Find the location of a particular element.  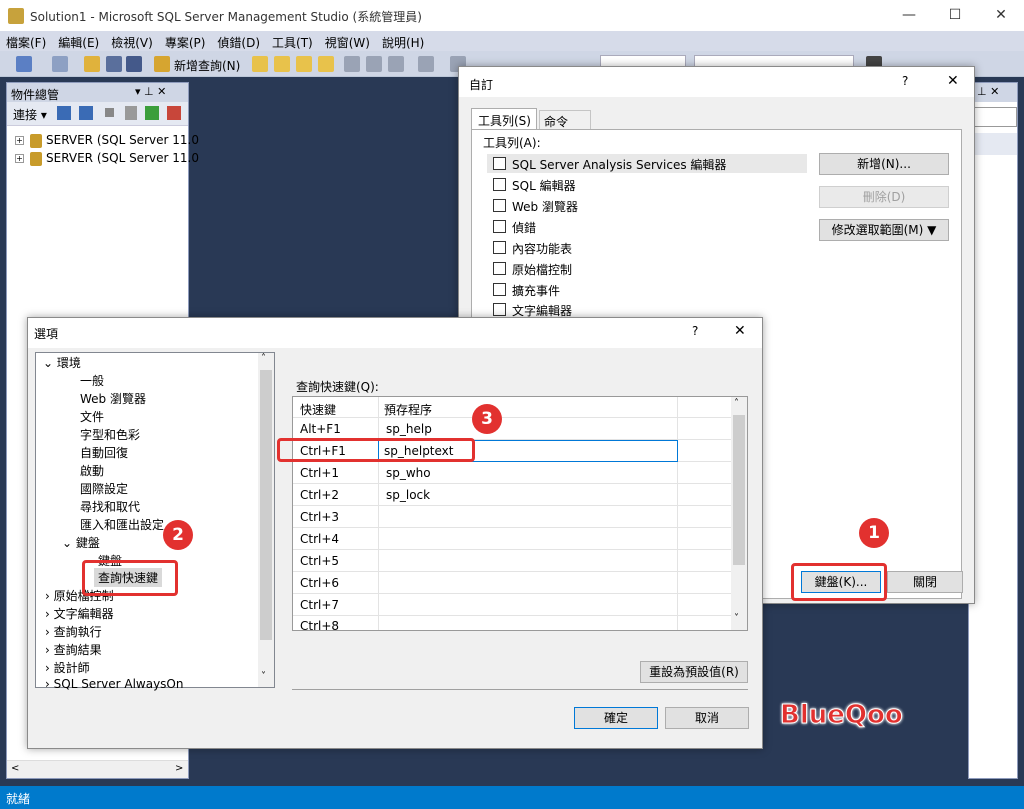

tree-node-alwayson: › SQL Server AlwaysOn is located at coordinates (114, 684).